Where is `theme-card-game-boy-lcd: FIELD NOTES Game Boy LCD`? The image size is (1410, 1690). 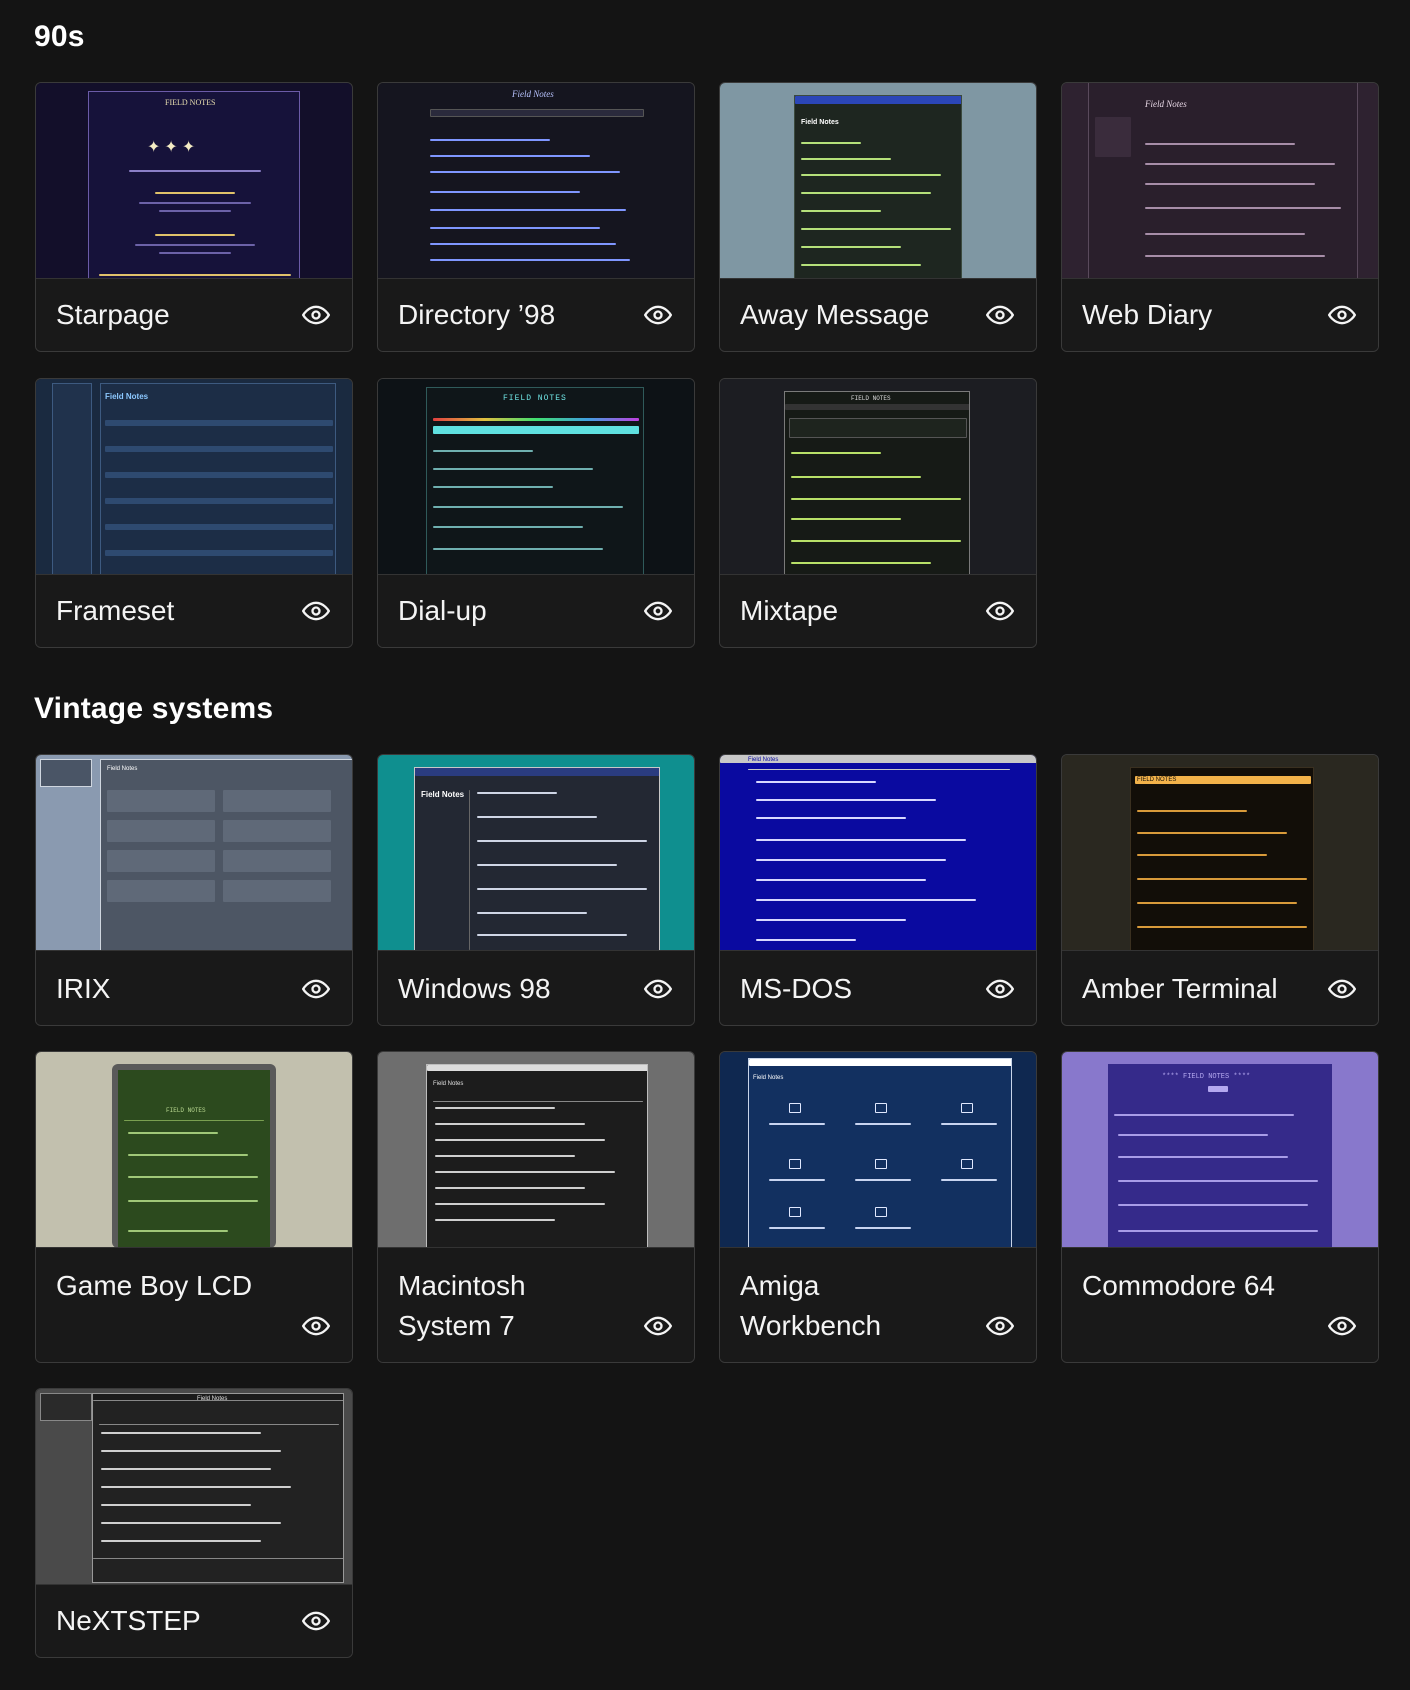 theme-card-game-boy-lcd: FIELD NOTES Game Boy LCD is located at coordinates (194, 1207).